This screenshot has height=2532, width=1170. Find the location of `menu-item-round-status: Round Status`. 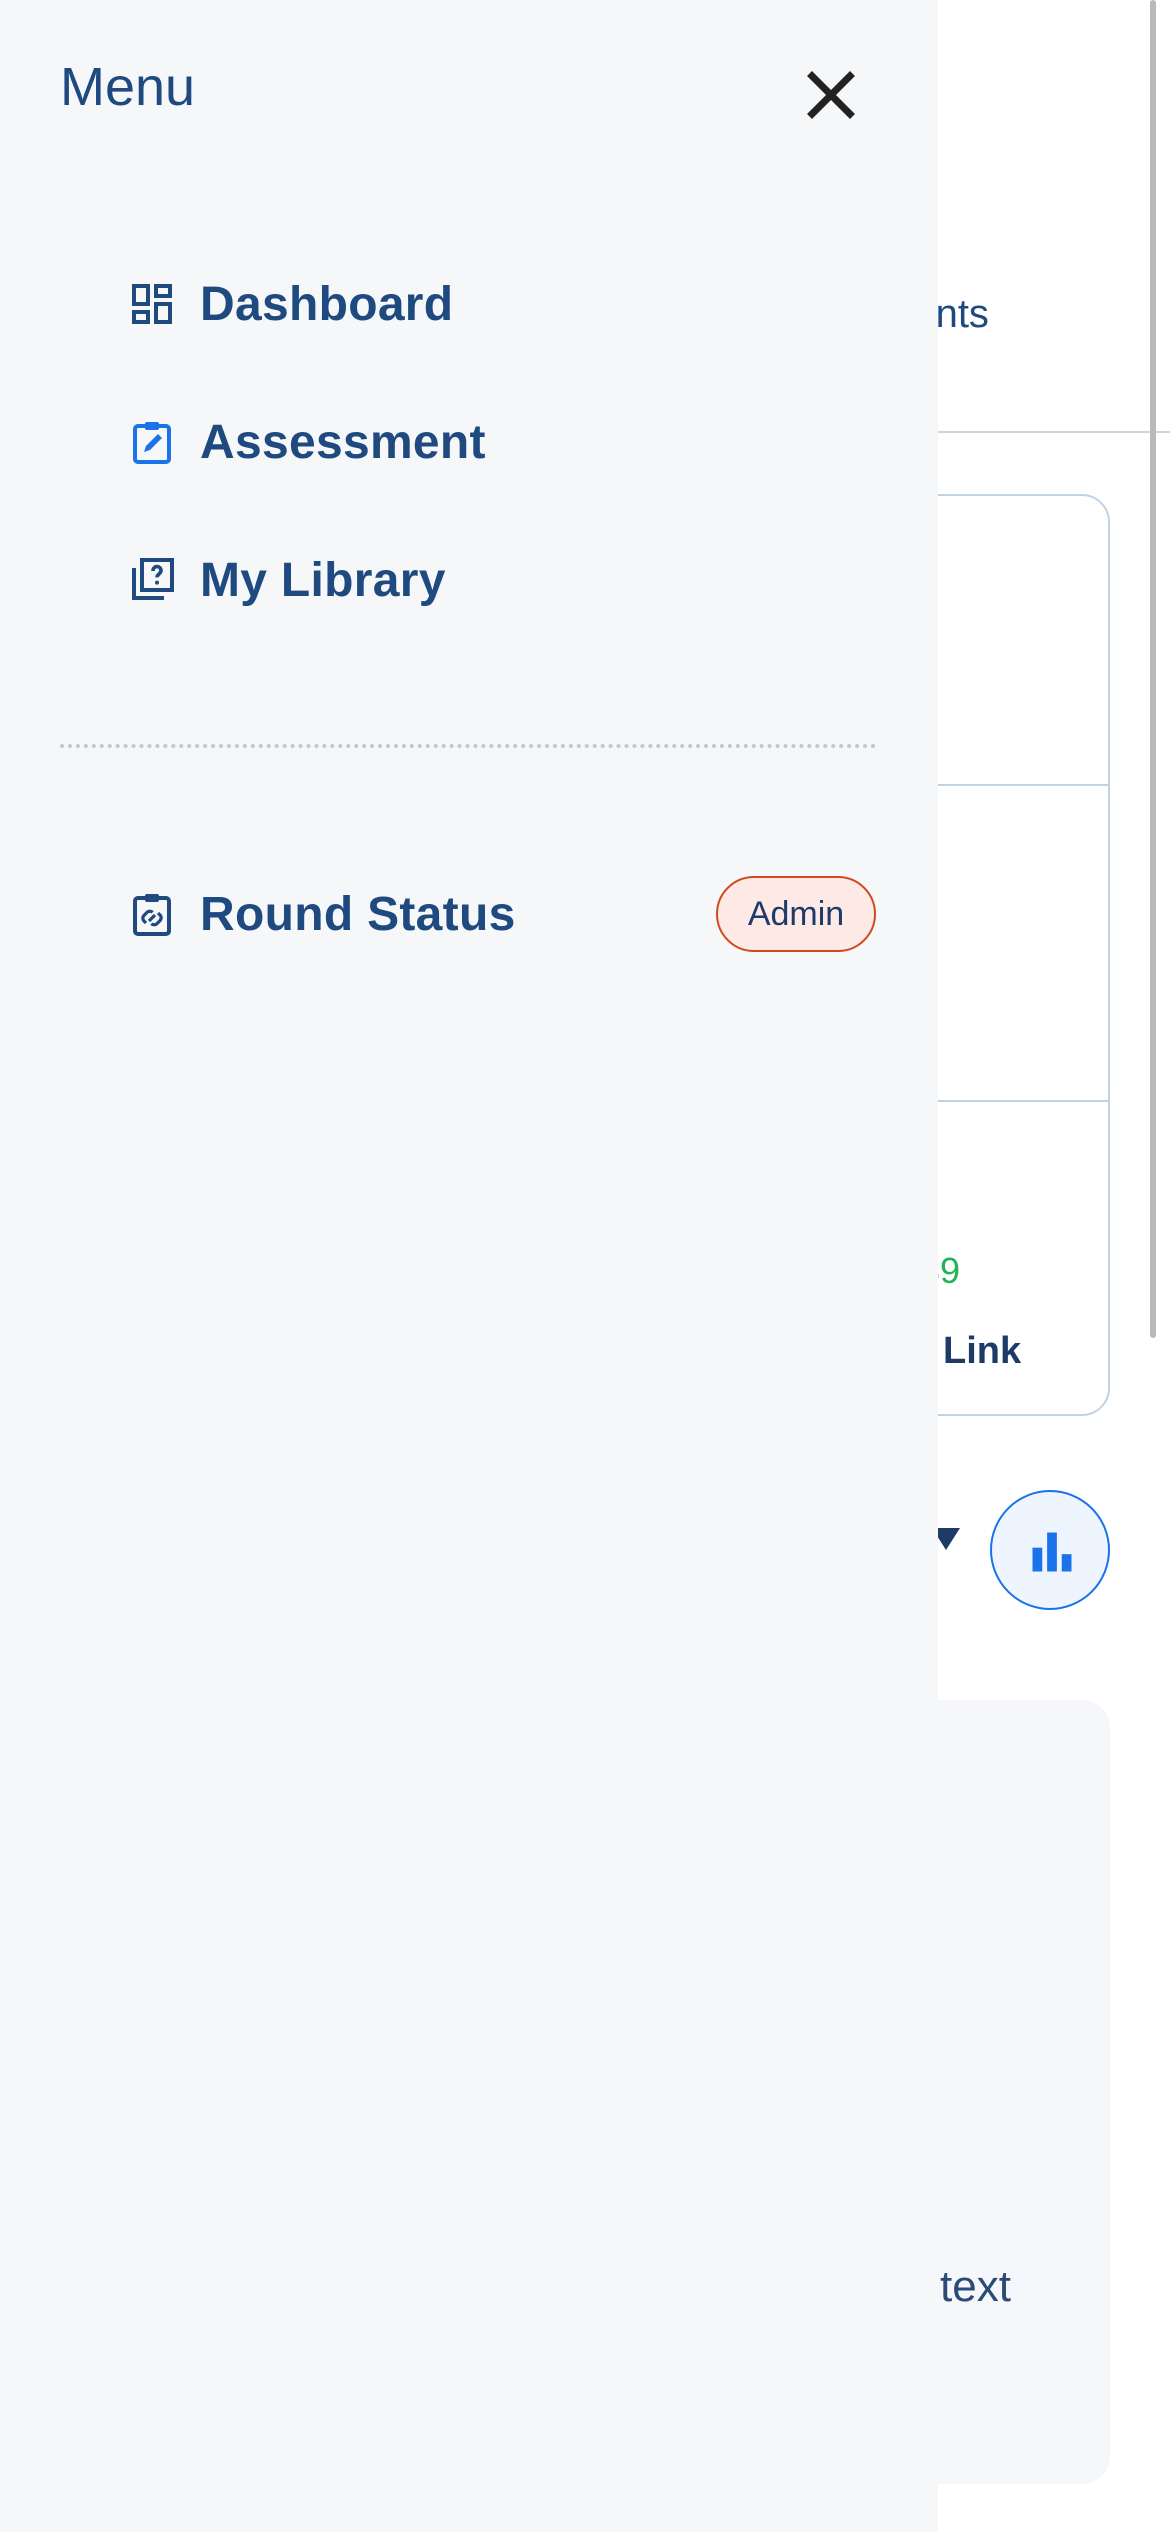

menu-item-round-status: Round Status is located at coordinates (320, 914).